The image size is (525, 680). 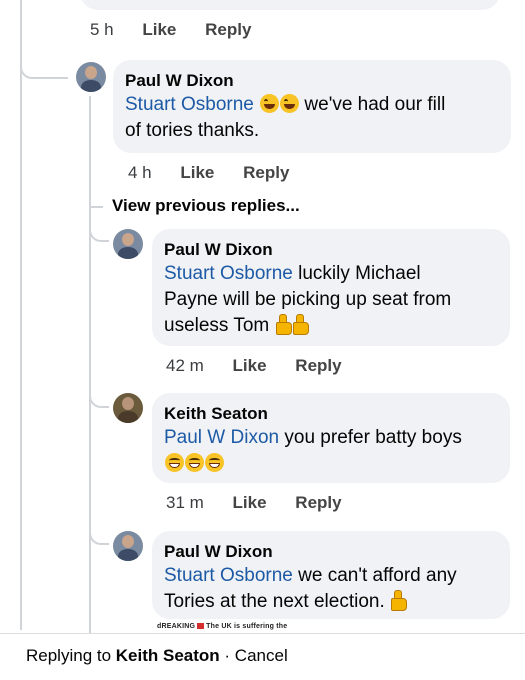 I want to click on comment-time: 31 m, so click(x=185, y=502).